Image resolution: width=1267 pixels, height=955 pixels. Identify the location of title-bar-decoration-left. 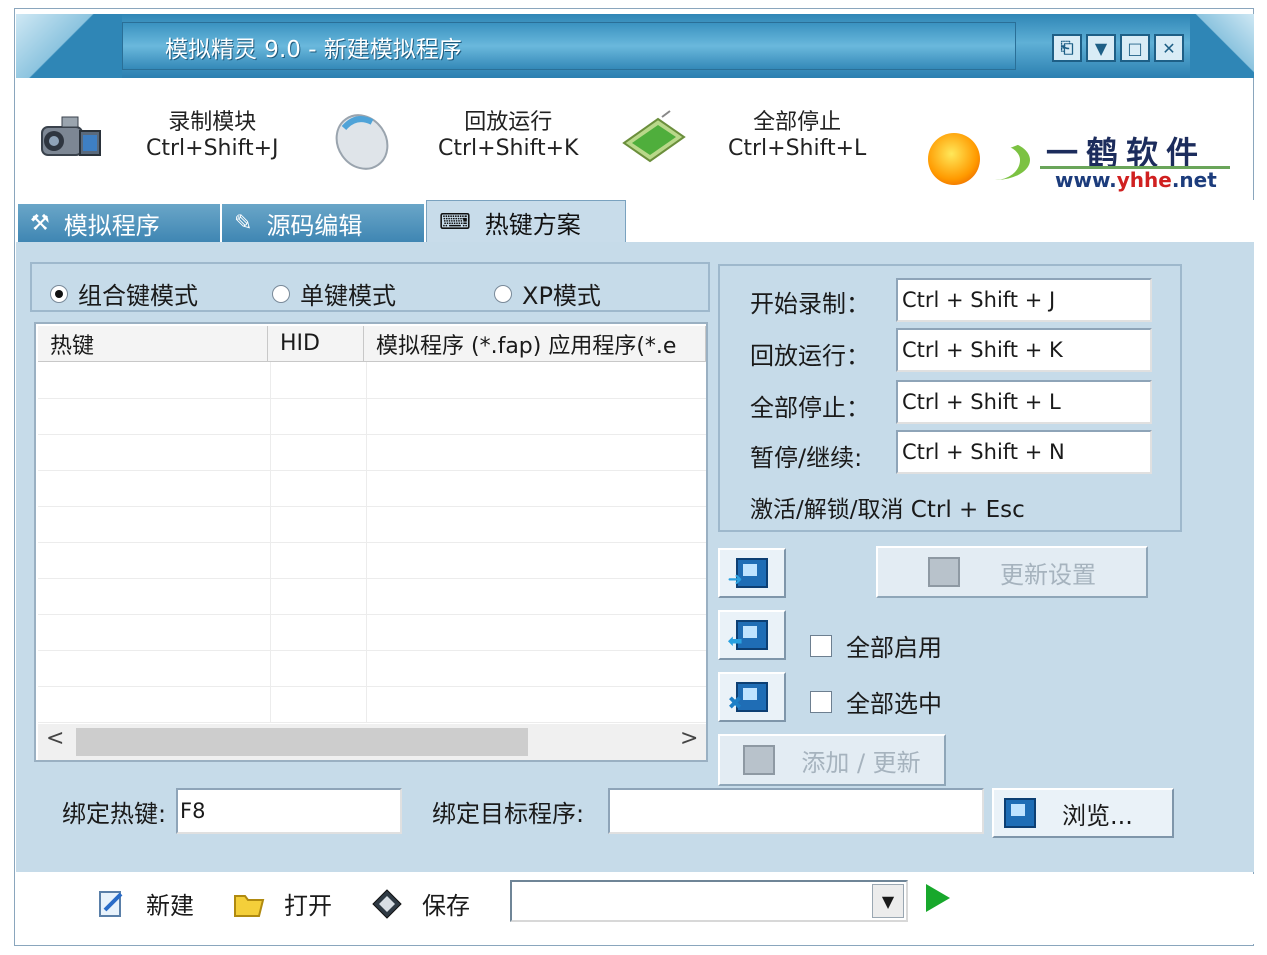
(69, 46).